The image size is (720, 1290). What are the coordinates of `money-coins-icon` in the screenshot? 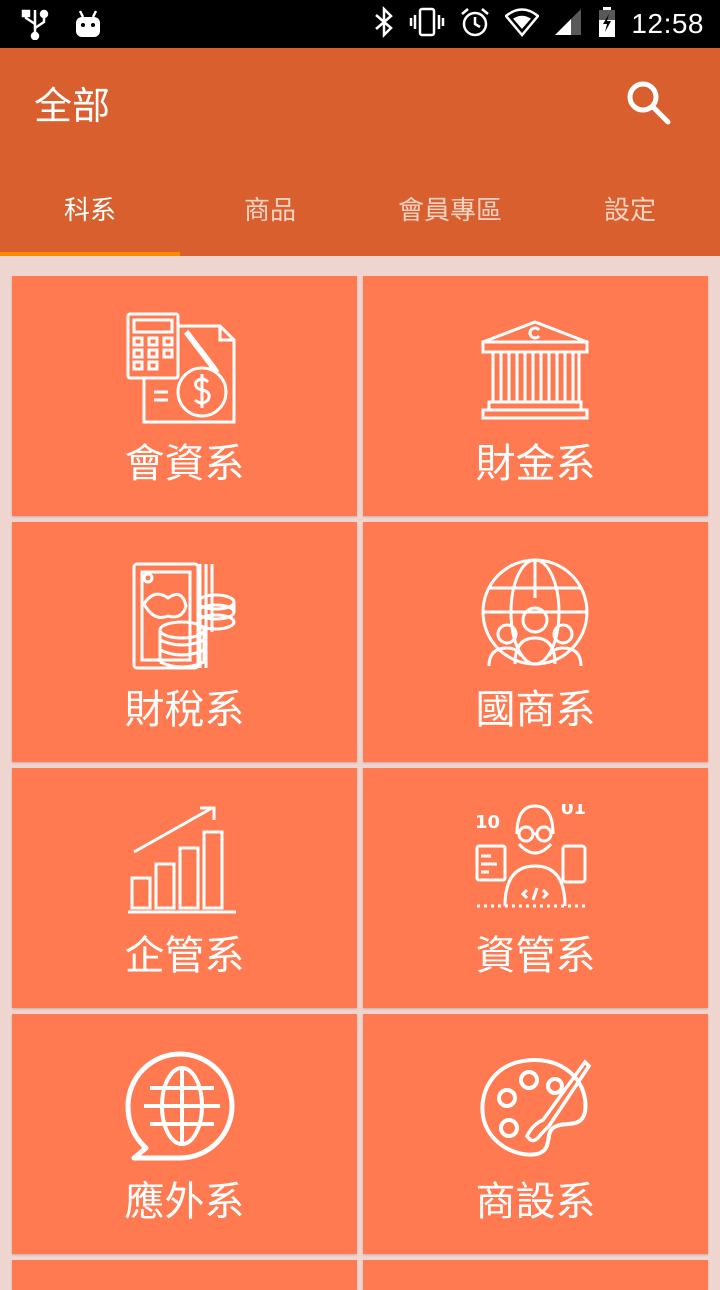 It's located at (184, 618).